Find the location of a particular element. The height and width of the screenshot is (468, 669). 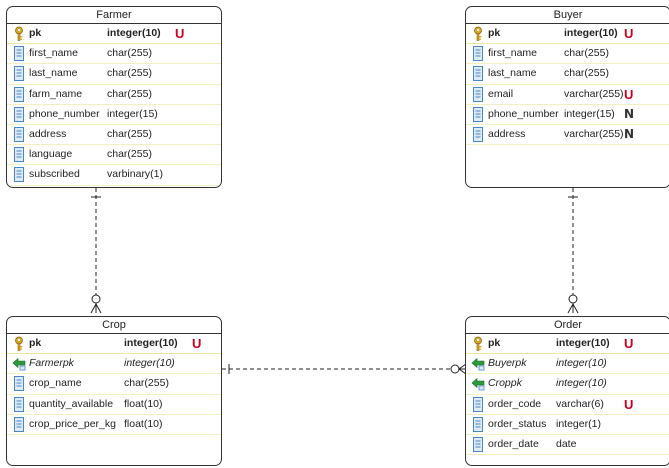

column-row-buyerpk: Buyerpk integer(10) is located at coordinates (567, 364).